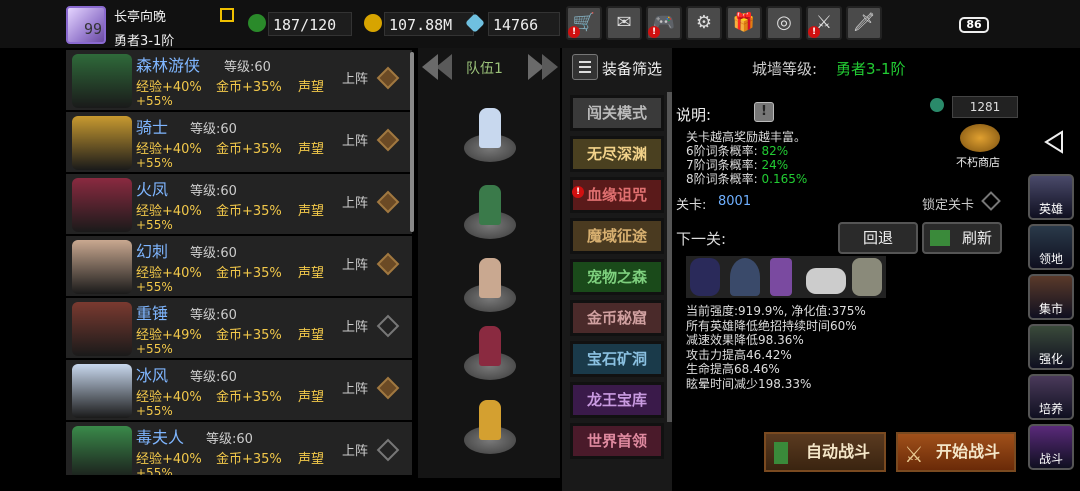 Image resolution: width=1080 pixels, height=491 pixels. I want to click on mode-button: 无尽深渊, so click(617, 154).